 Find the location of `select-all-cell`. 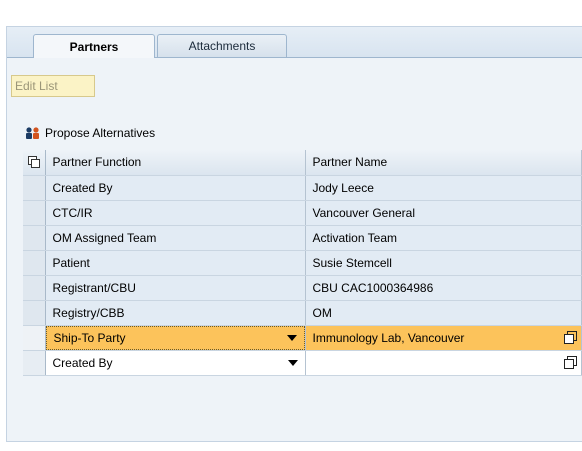

select-all-cell is located at coordinates (34, 163).